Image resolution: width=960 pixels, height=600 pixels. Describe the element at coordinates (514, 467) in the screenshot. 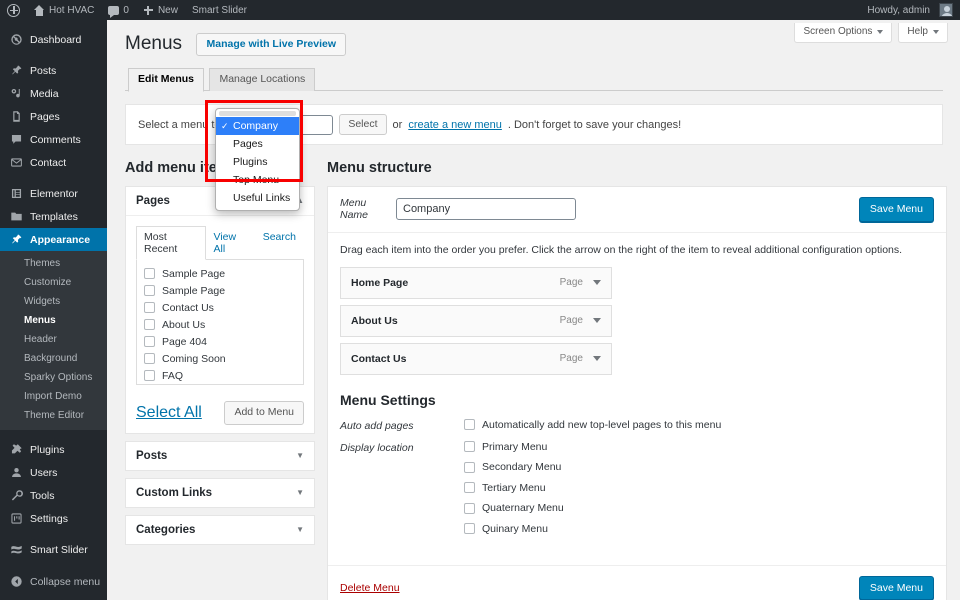

I see `location-option-secondary: Secondary Menu` at that location.